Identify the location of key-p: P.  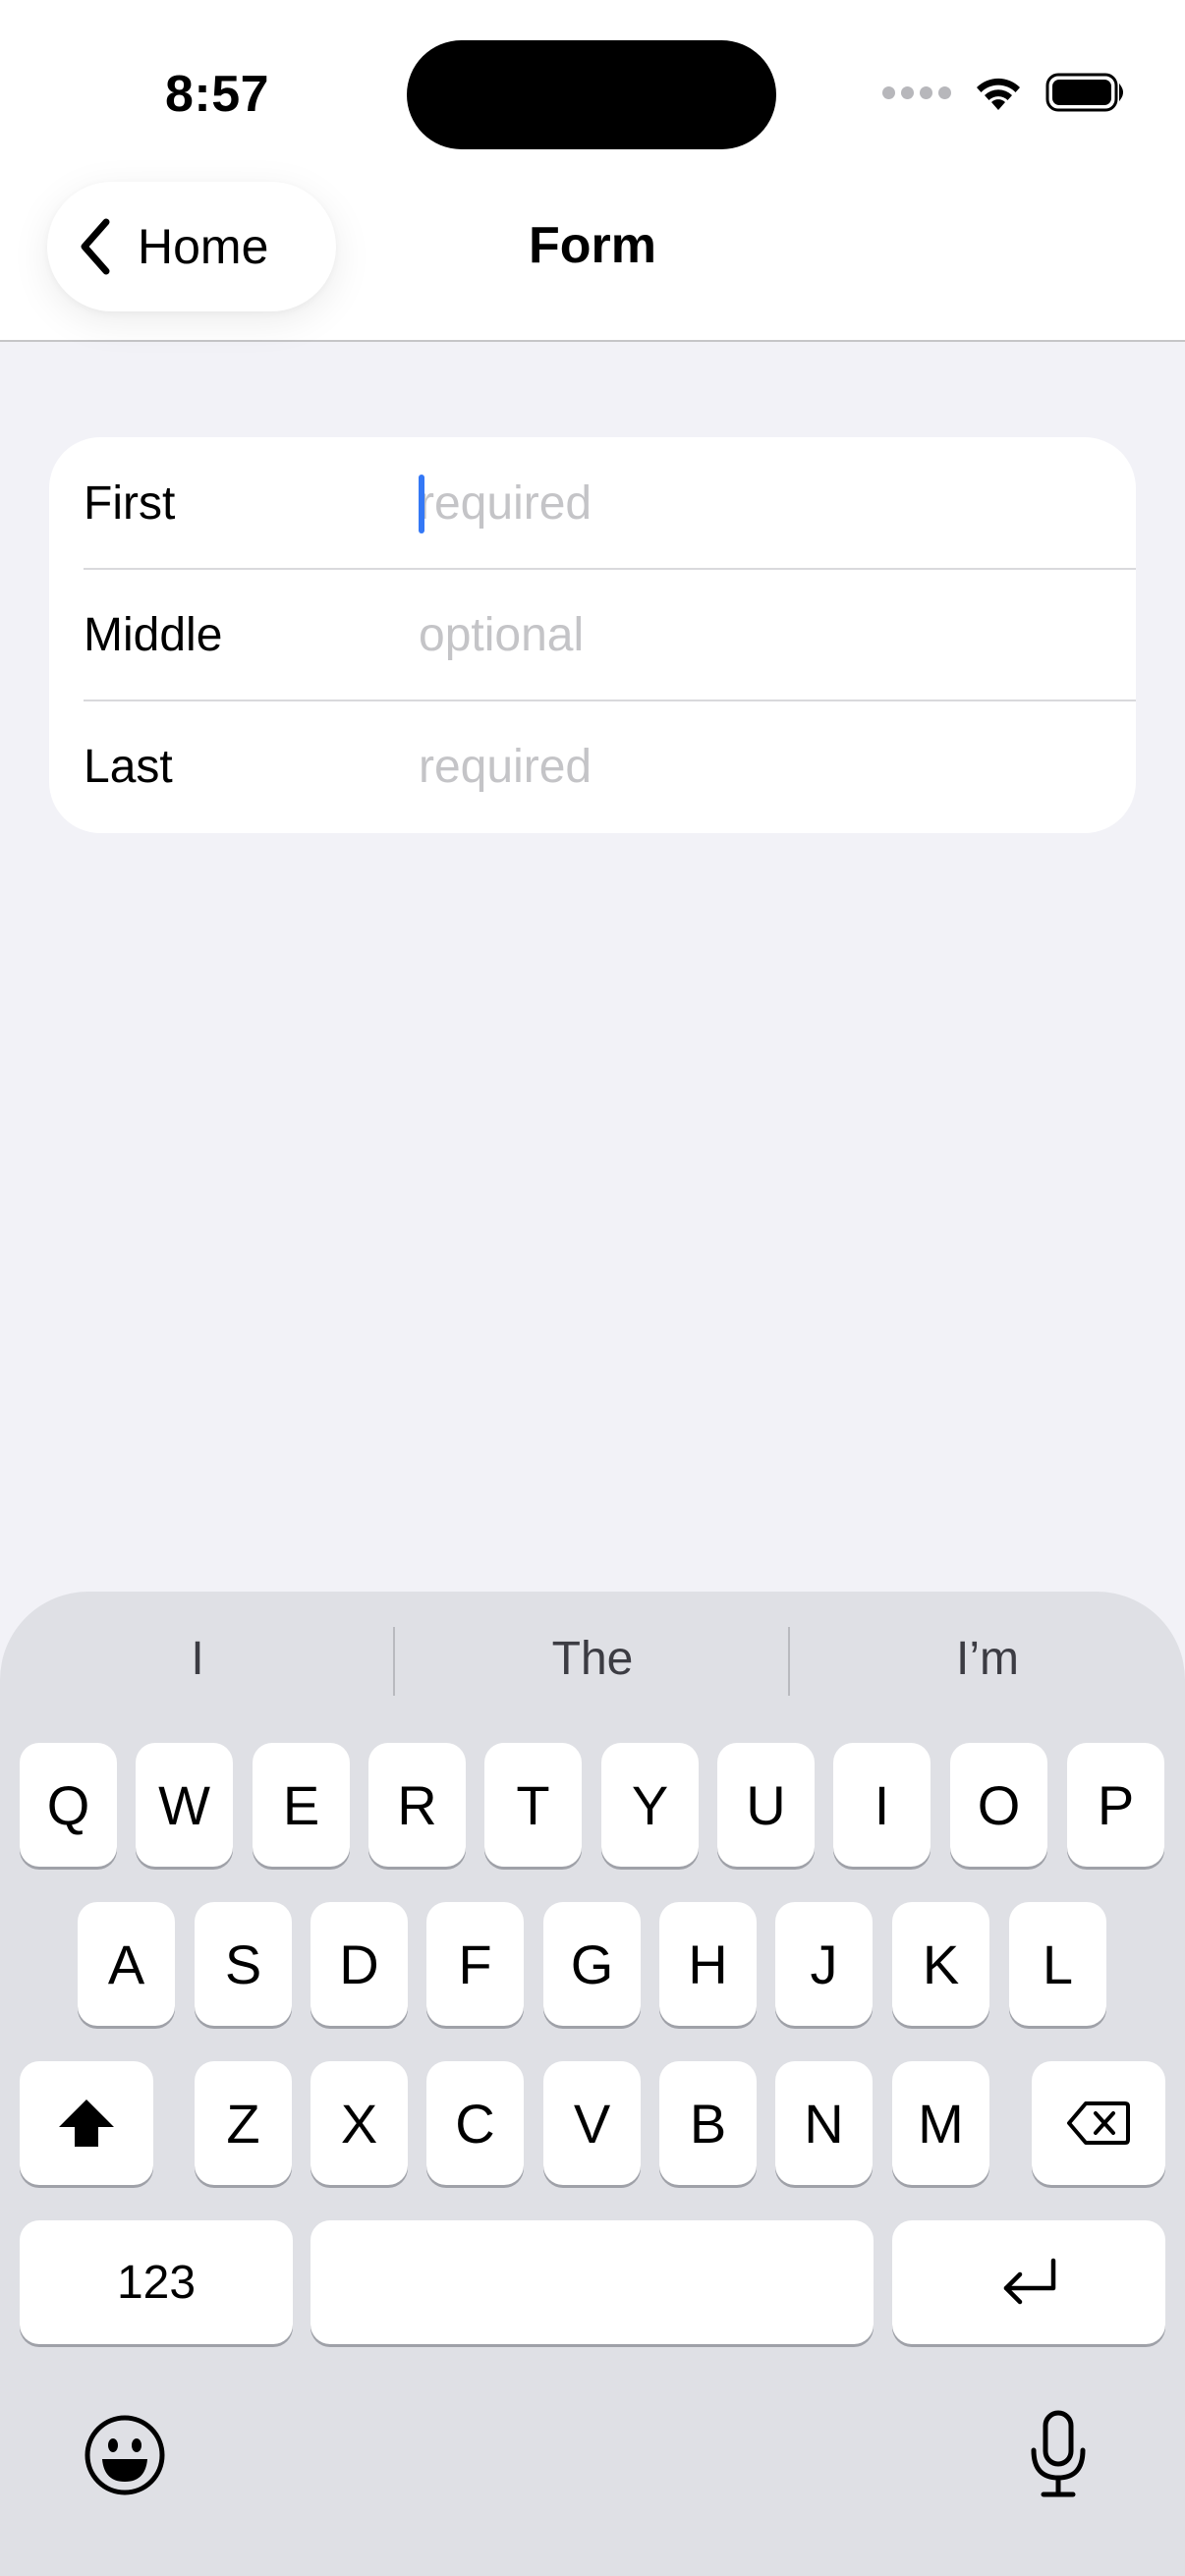
(1115, 1805).